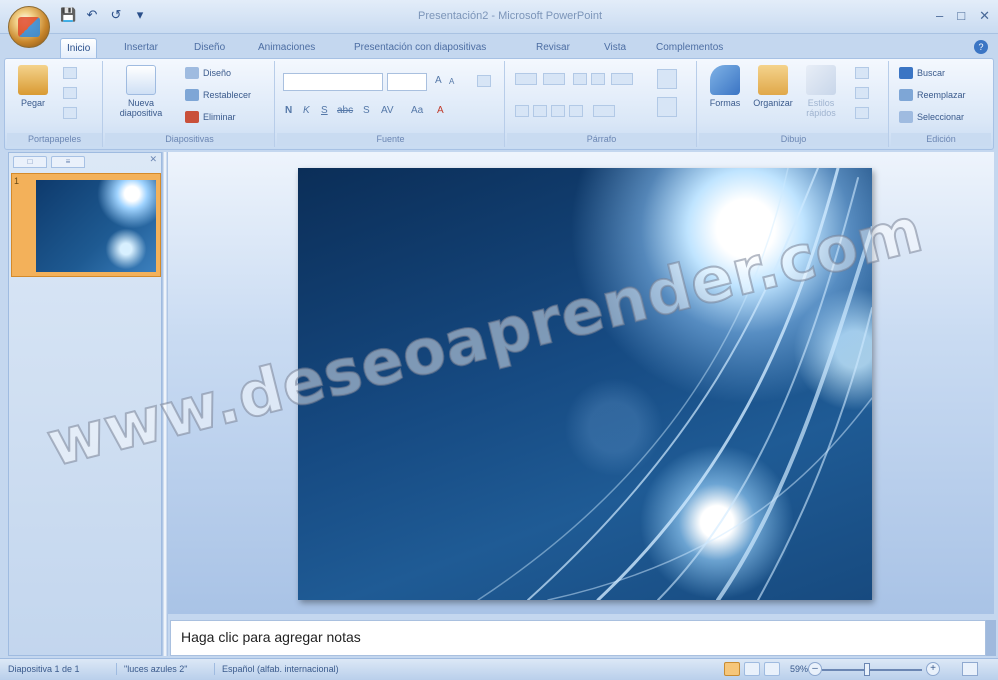  Describe the element at coordinates (540, 111) in the screenshot. I see `align-center-icon` at that location.